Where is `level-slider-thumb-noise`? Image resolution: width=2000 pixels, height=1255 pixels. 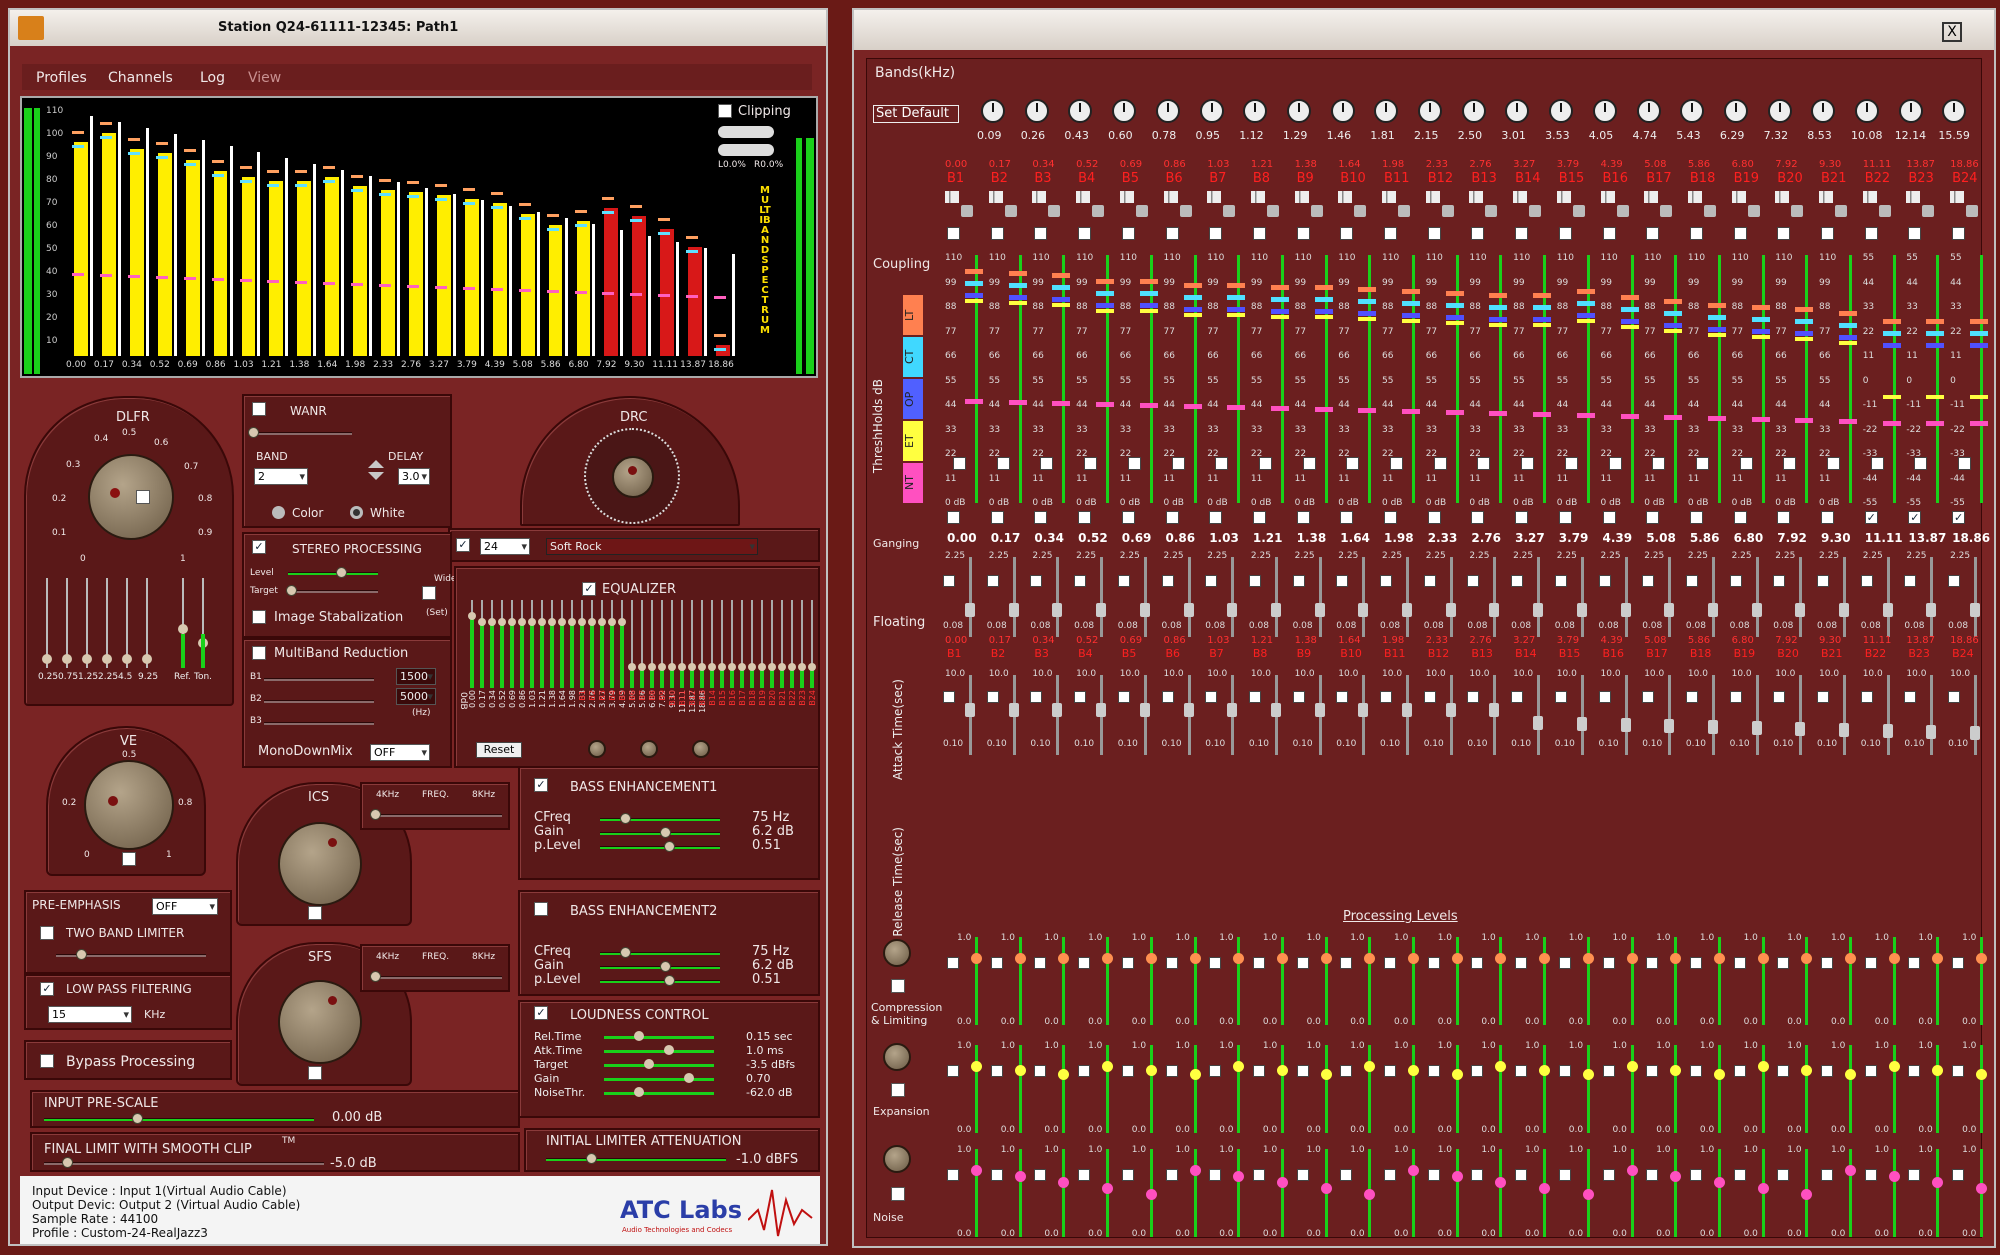 level-slider-thumb-noise is located at coordinates (1676, 1176).